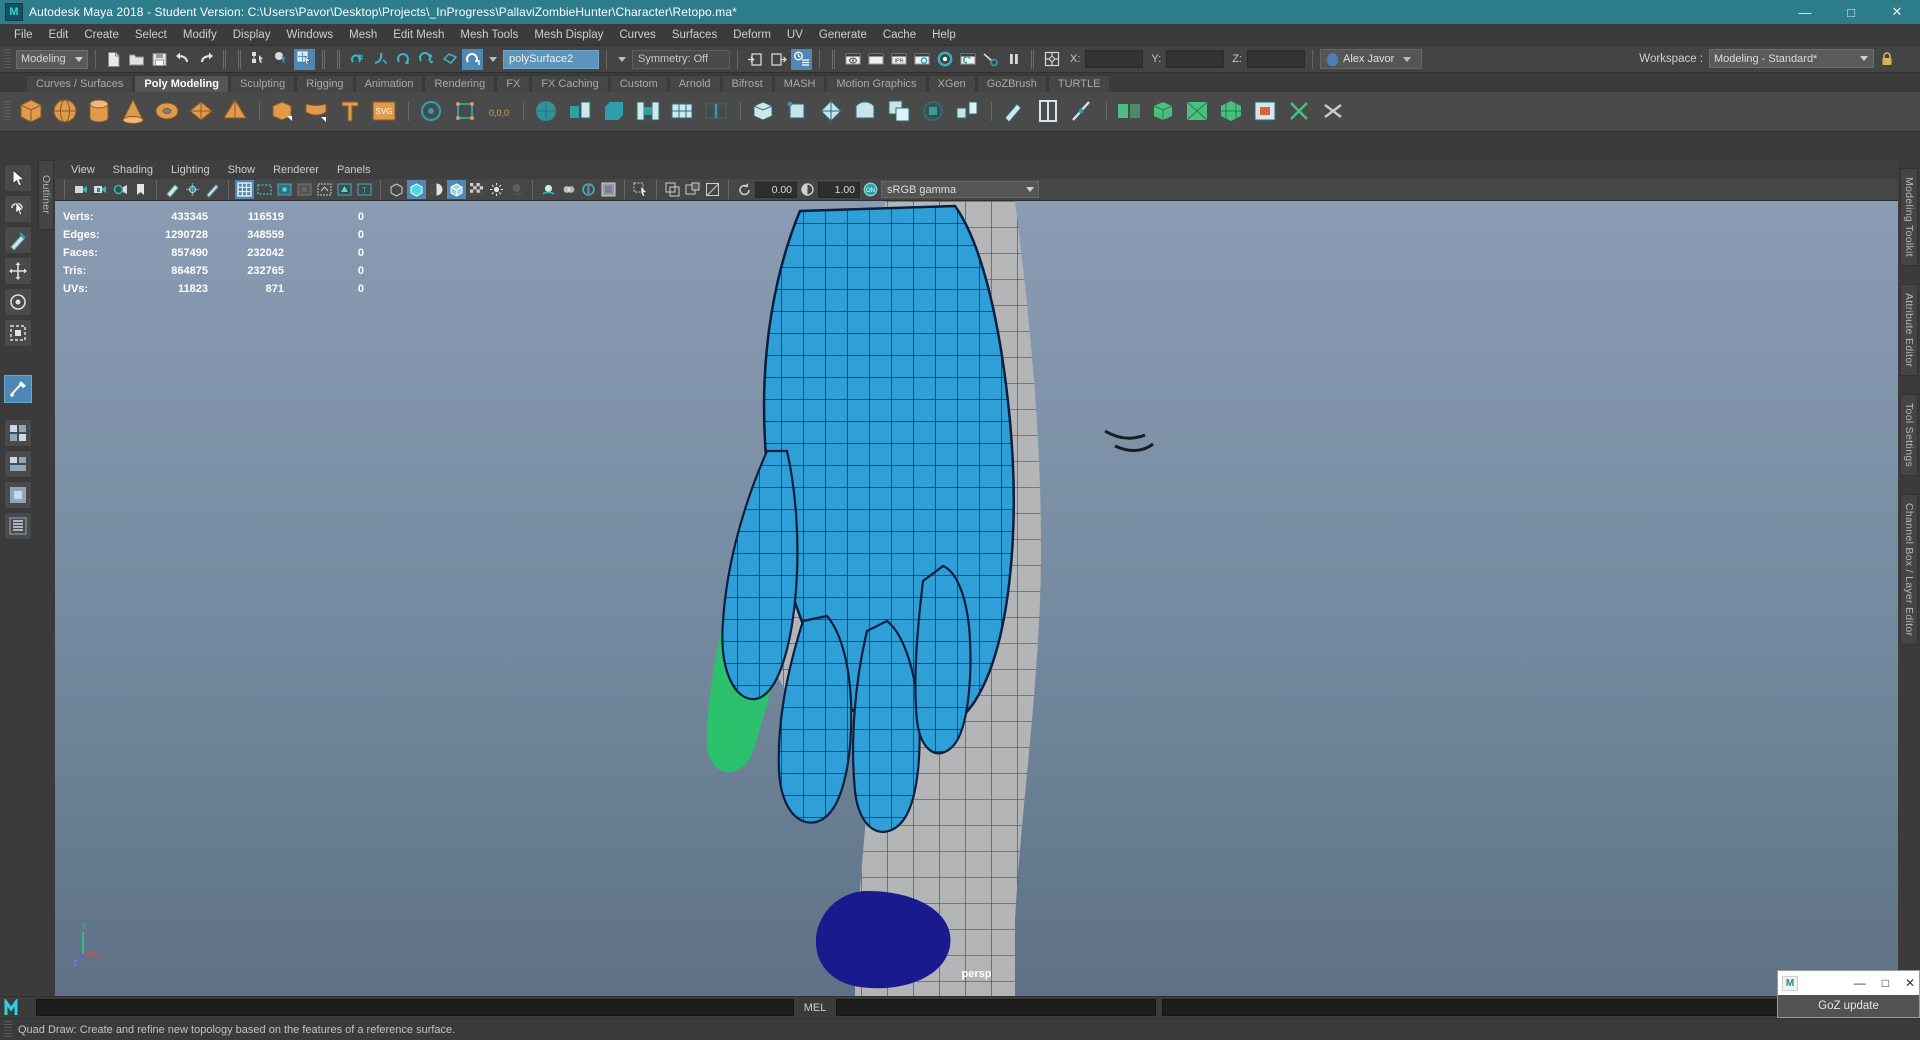 This screenshot has width=1920, height=1040. Describe the element at coordinates (717, 112) in the screenshot. I see `connect-icon` at that location.